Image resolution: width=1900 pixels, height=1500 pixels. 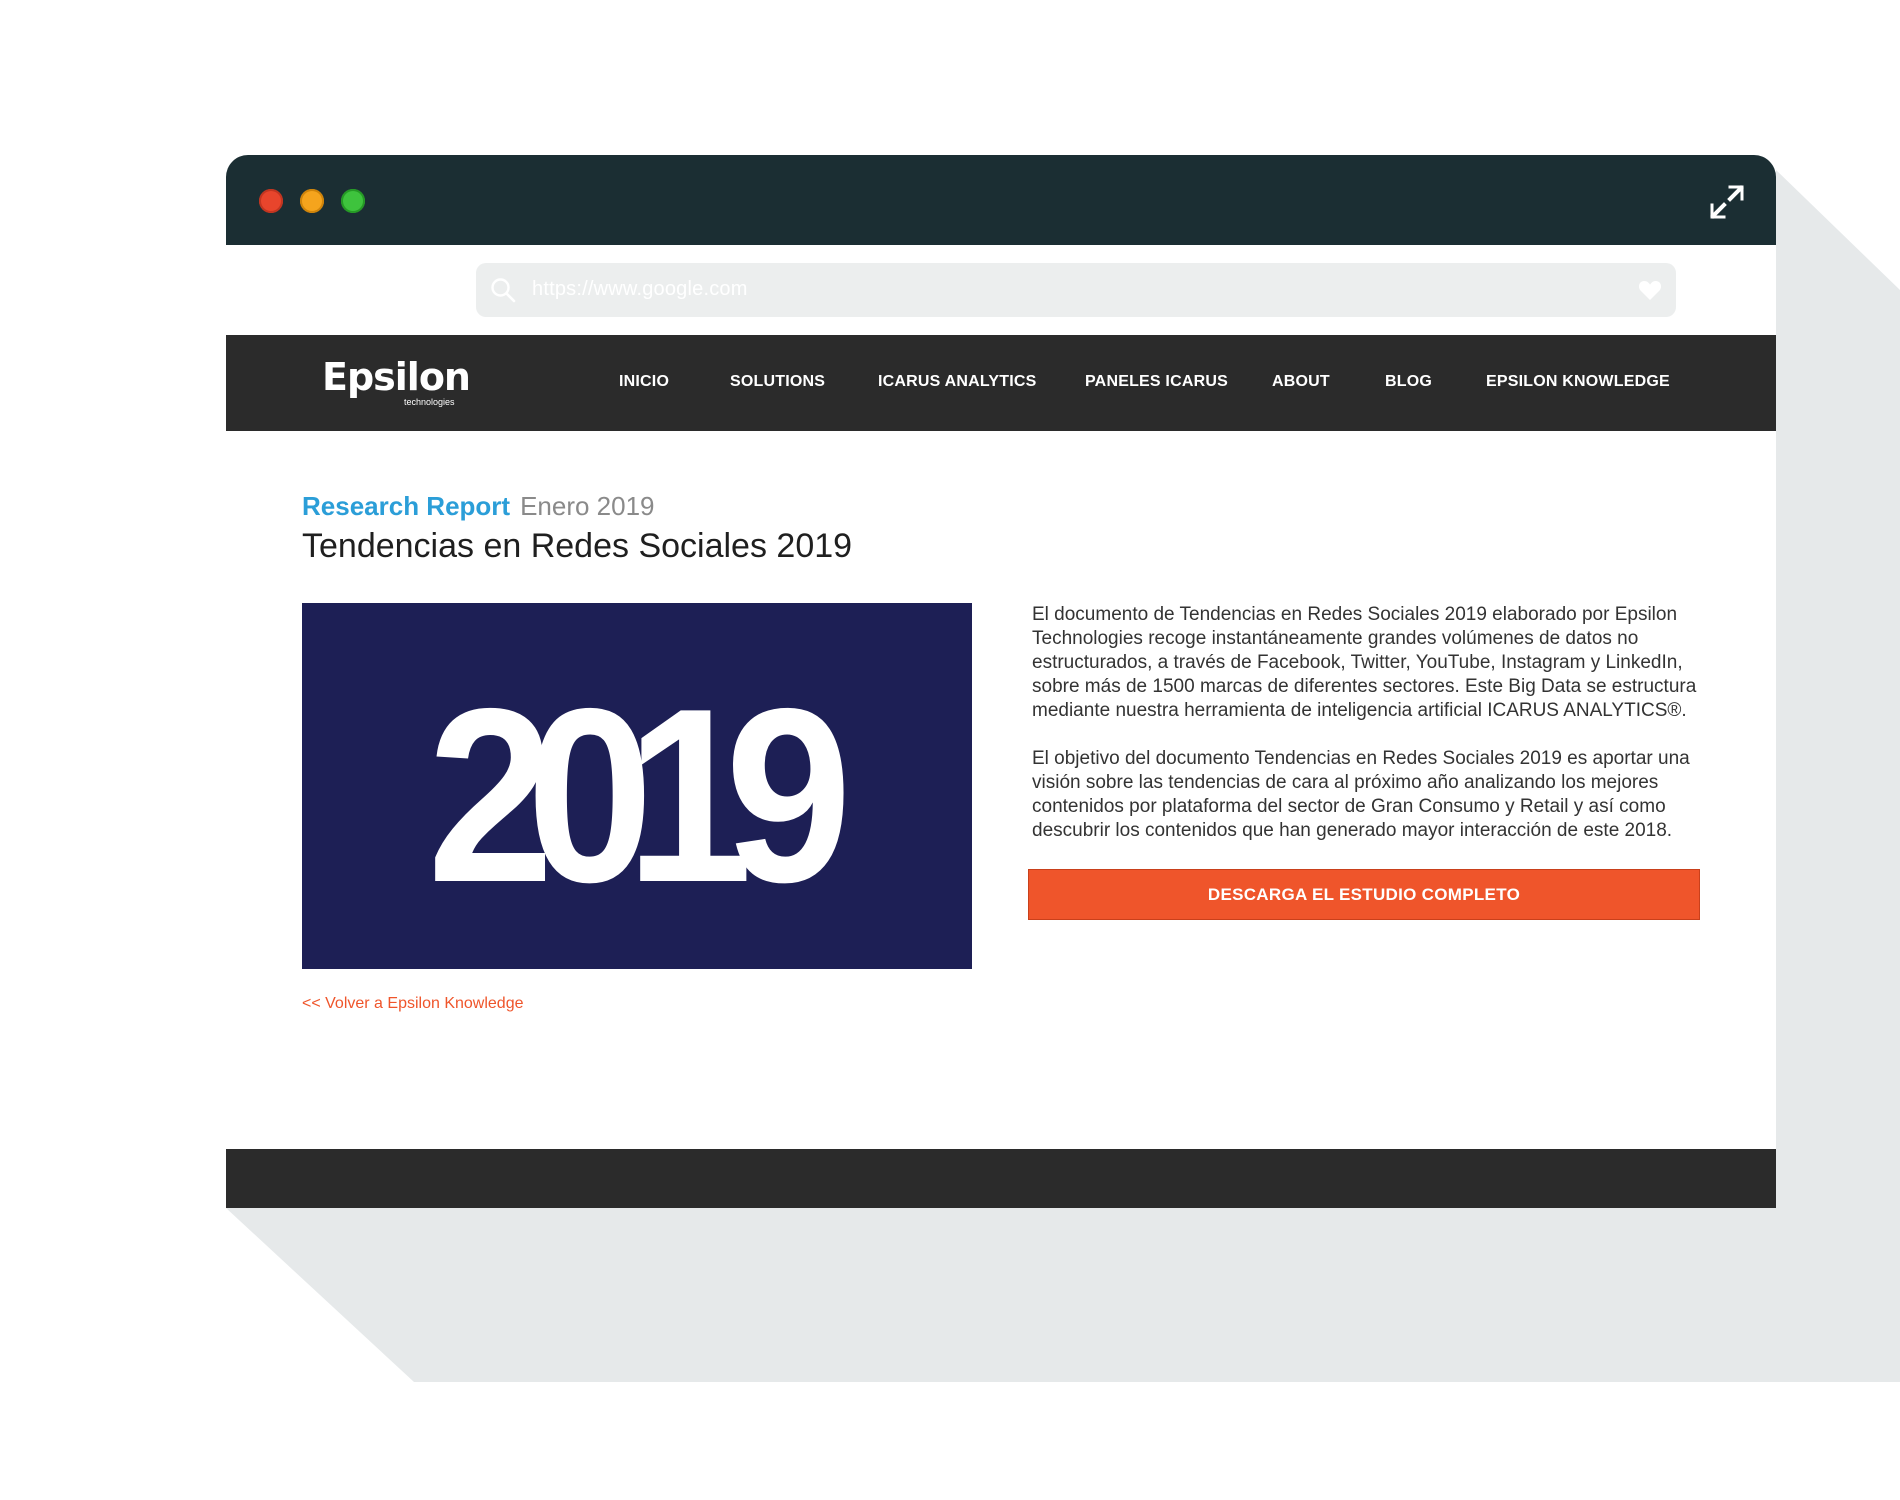 What do you see at coordinates (353, 201) in the screenshot?
I see `maximize-window-button` at bounding box center [353, 201].